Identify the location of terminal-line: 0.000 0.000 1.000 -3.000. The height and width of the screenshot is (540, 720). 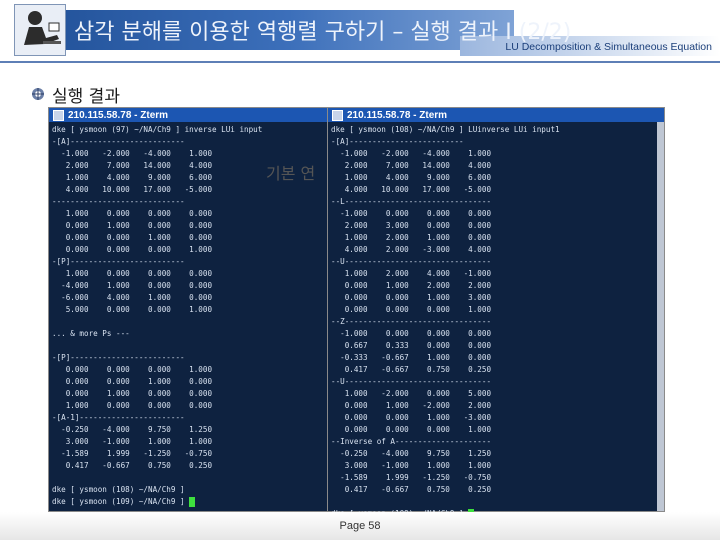
(411, 417).